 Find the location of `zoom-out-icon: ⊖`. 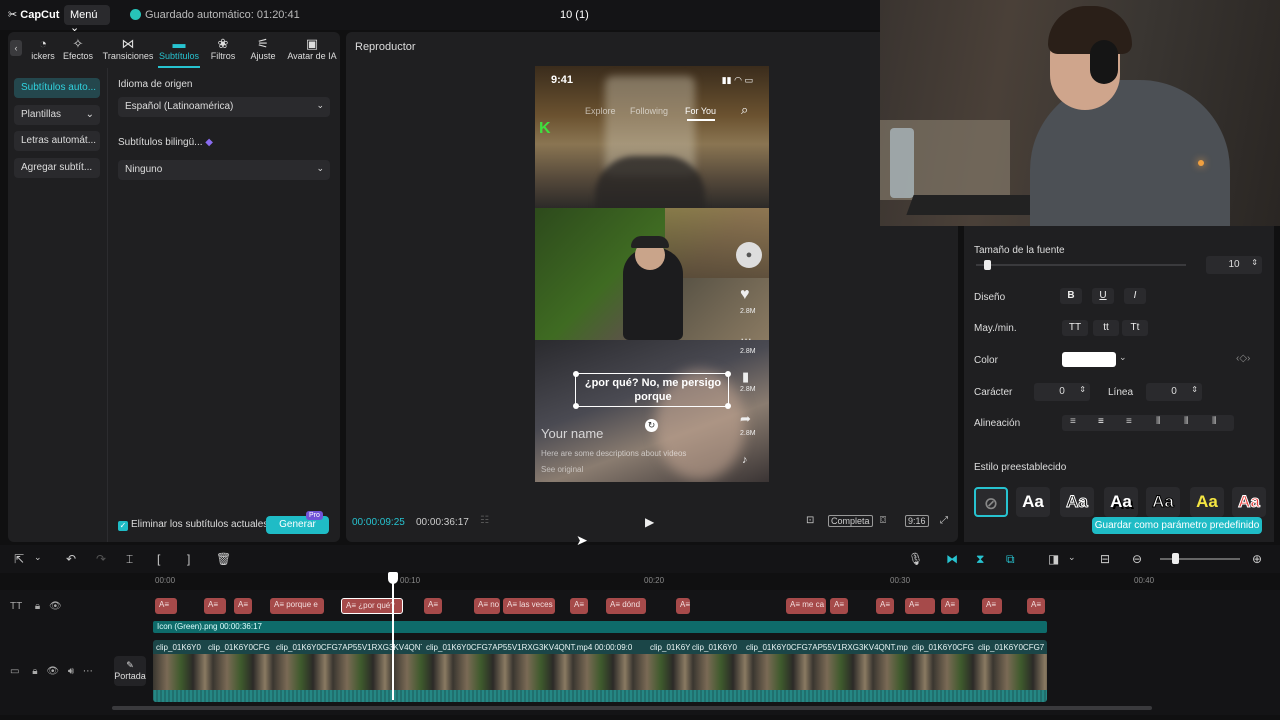

zoom-out-icon: ⊖ is located at coordinates (1137, 559).